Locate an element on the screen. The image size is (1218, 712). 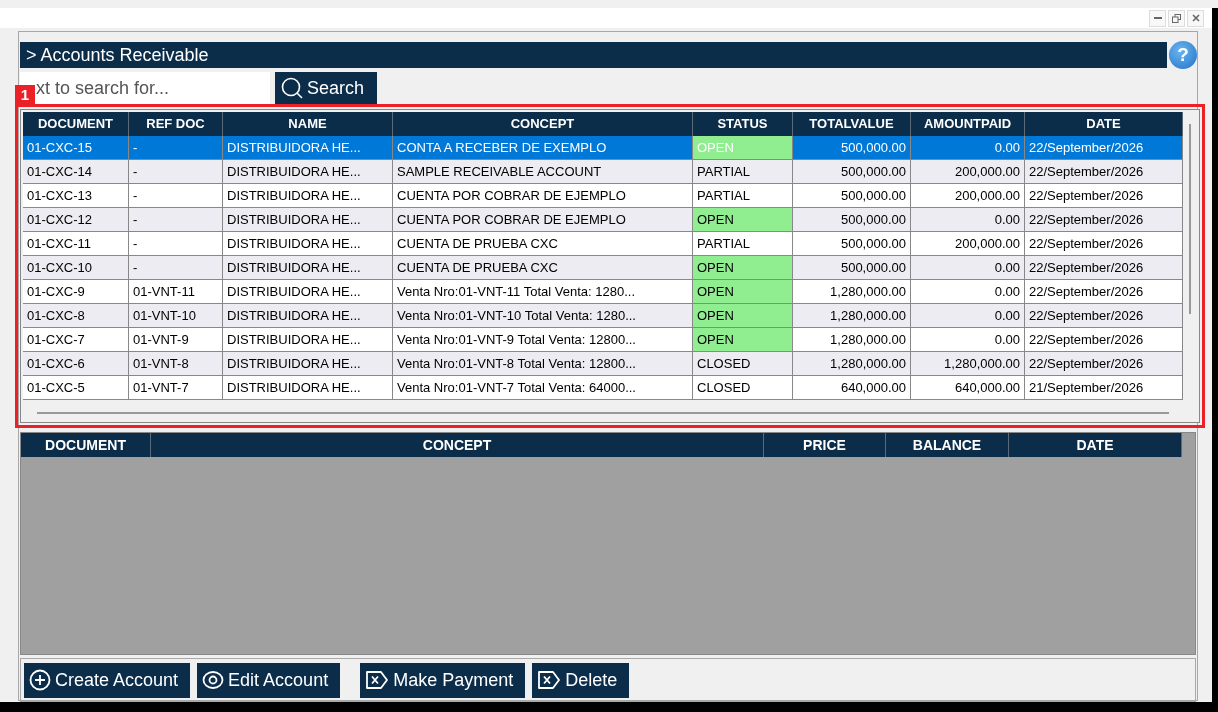
table-cell: 01-CXC-8 is located at coordinates (76, 316).